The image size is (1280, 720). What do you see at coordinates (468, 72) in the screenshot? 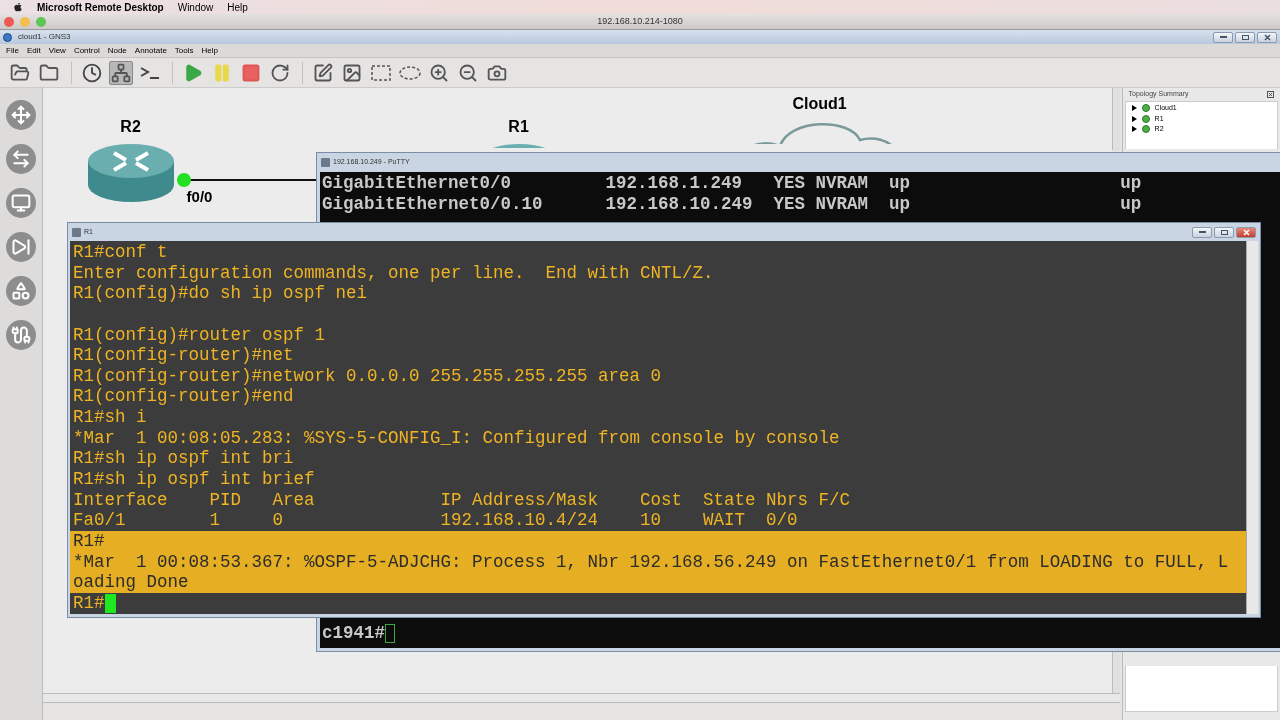
I see `zoom-out-icon` at bounding box center [468, 72].